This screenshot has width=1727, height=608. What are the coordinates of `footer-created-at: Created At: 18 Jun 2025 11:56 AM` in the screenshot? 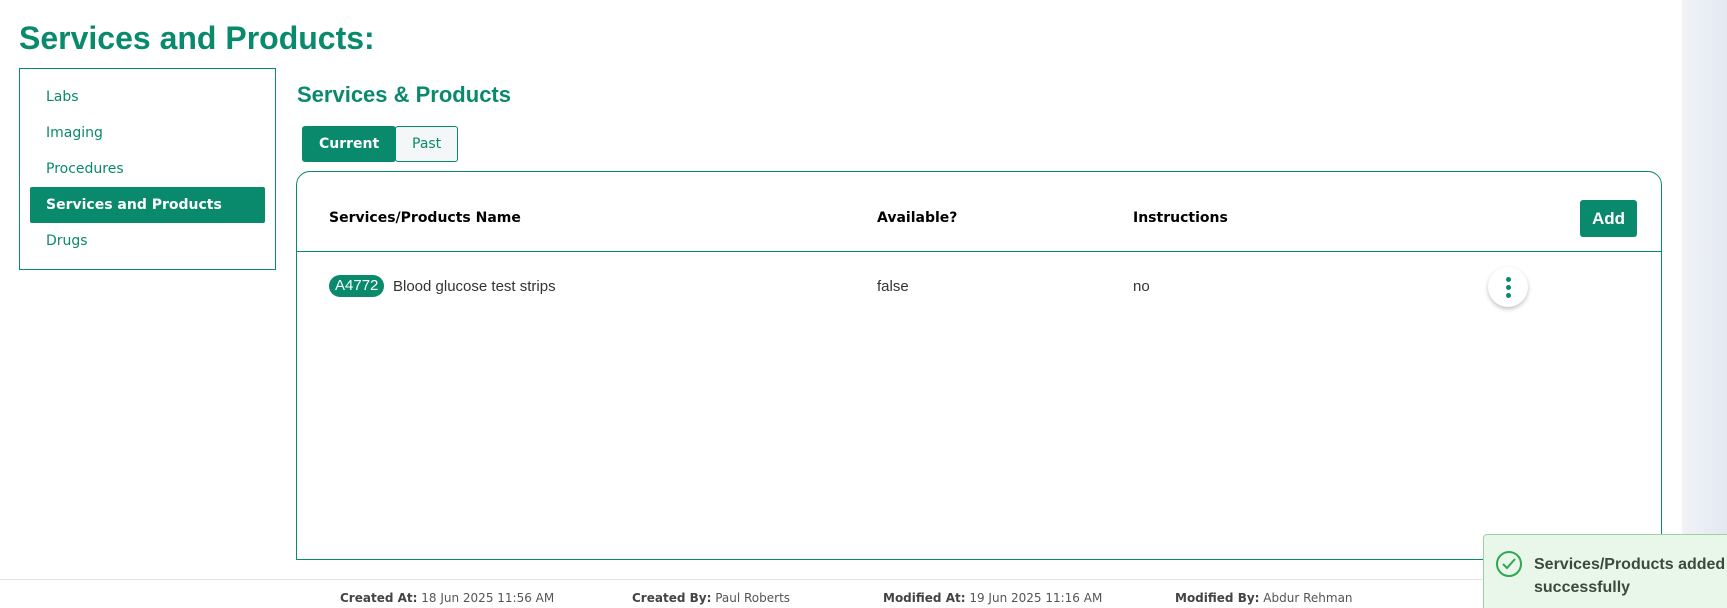 It's located at (447, 598).